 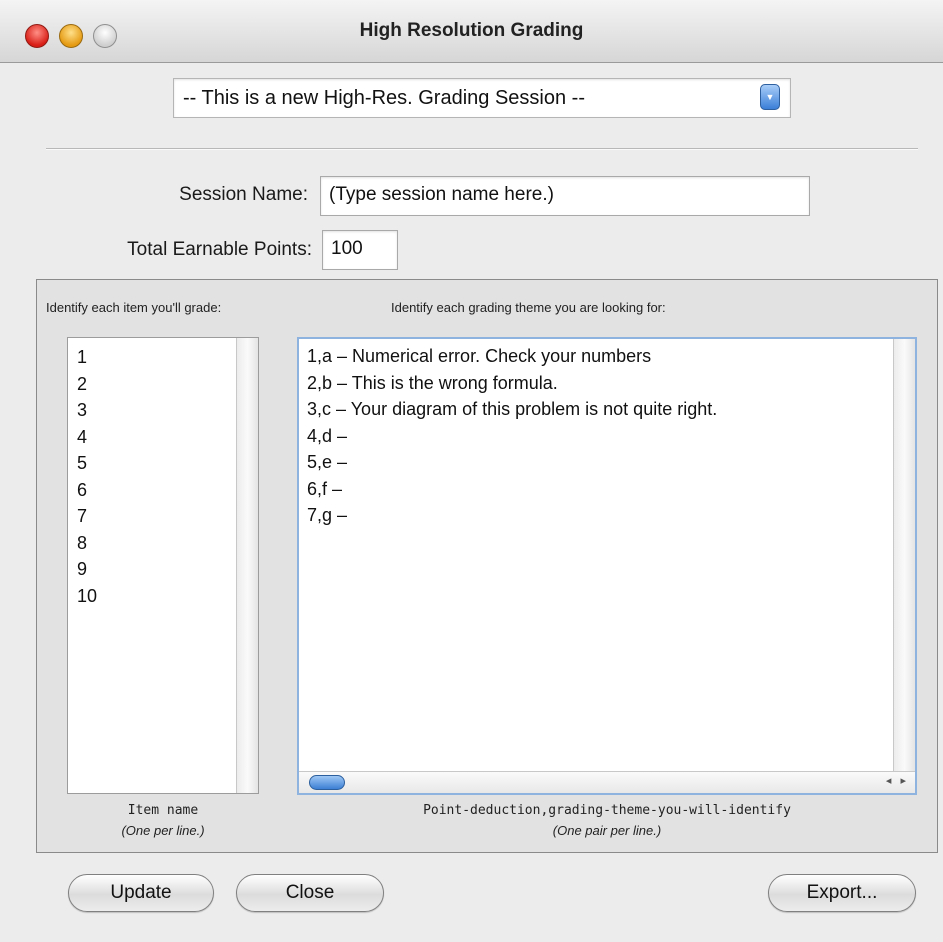 I want to click on total-points-label: Total Earnable Points:, so click(x=219, y=249).